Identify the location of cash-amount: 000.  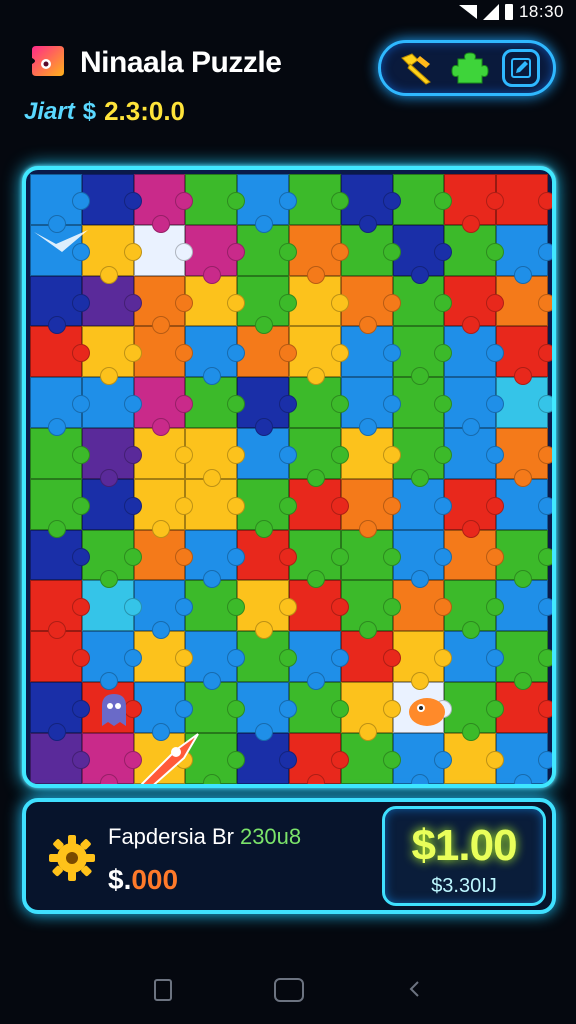
(155, 879).